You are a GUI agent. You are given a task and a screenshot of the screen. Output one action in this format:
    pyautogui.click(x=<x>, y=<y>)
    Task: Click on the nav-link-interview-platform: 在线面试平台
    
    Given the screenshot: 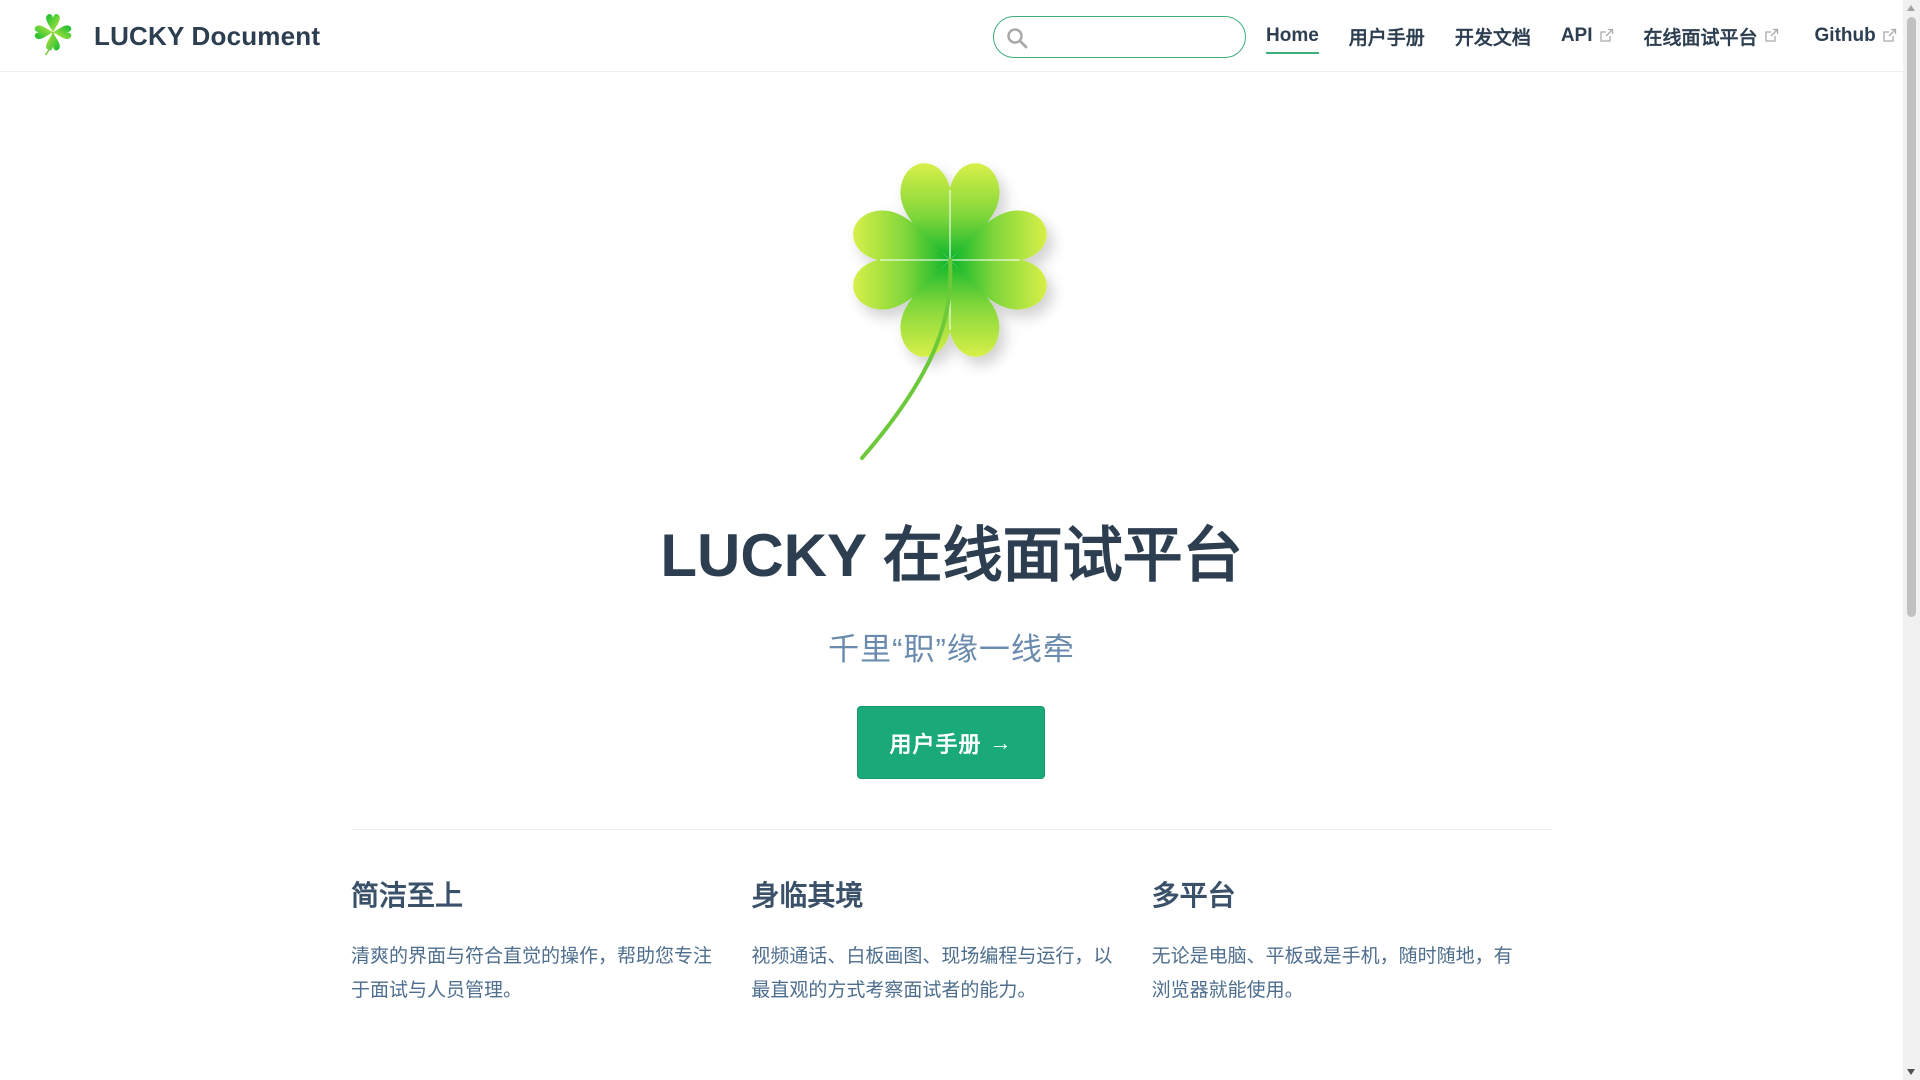 What is the action you would take?
    pyautogui.click(x=1711, y=36)
    